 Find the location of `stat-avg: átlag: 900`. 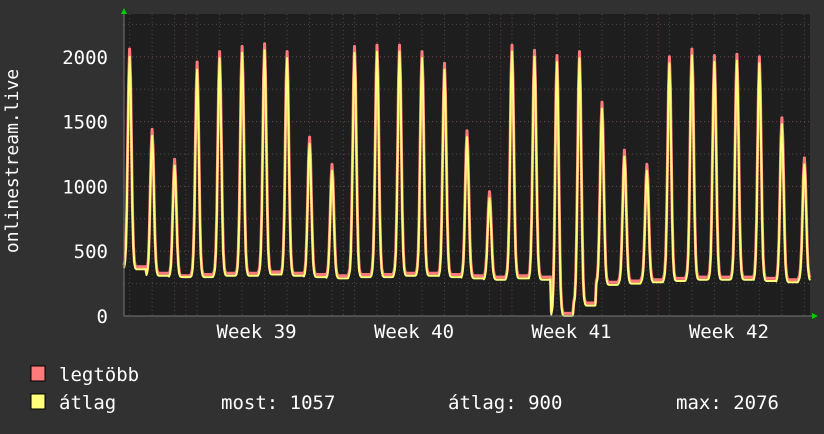

stat-avg: átlag: 900 is located at coordinates (505, 403).